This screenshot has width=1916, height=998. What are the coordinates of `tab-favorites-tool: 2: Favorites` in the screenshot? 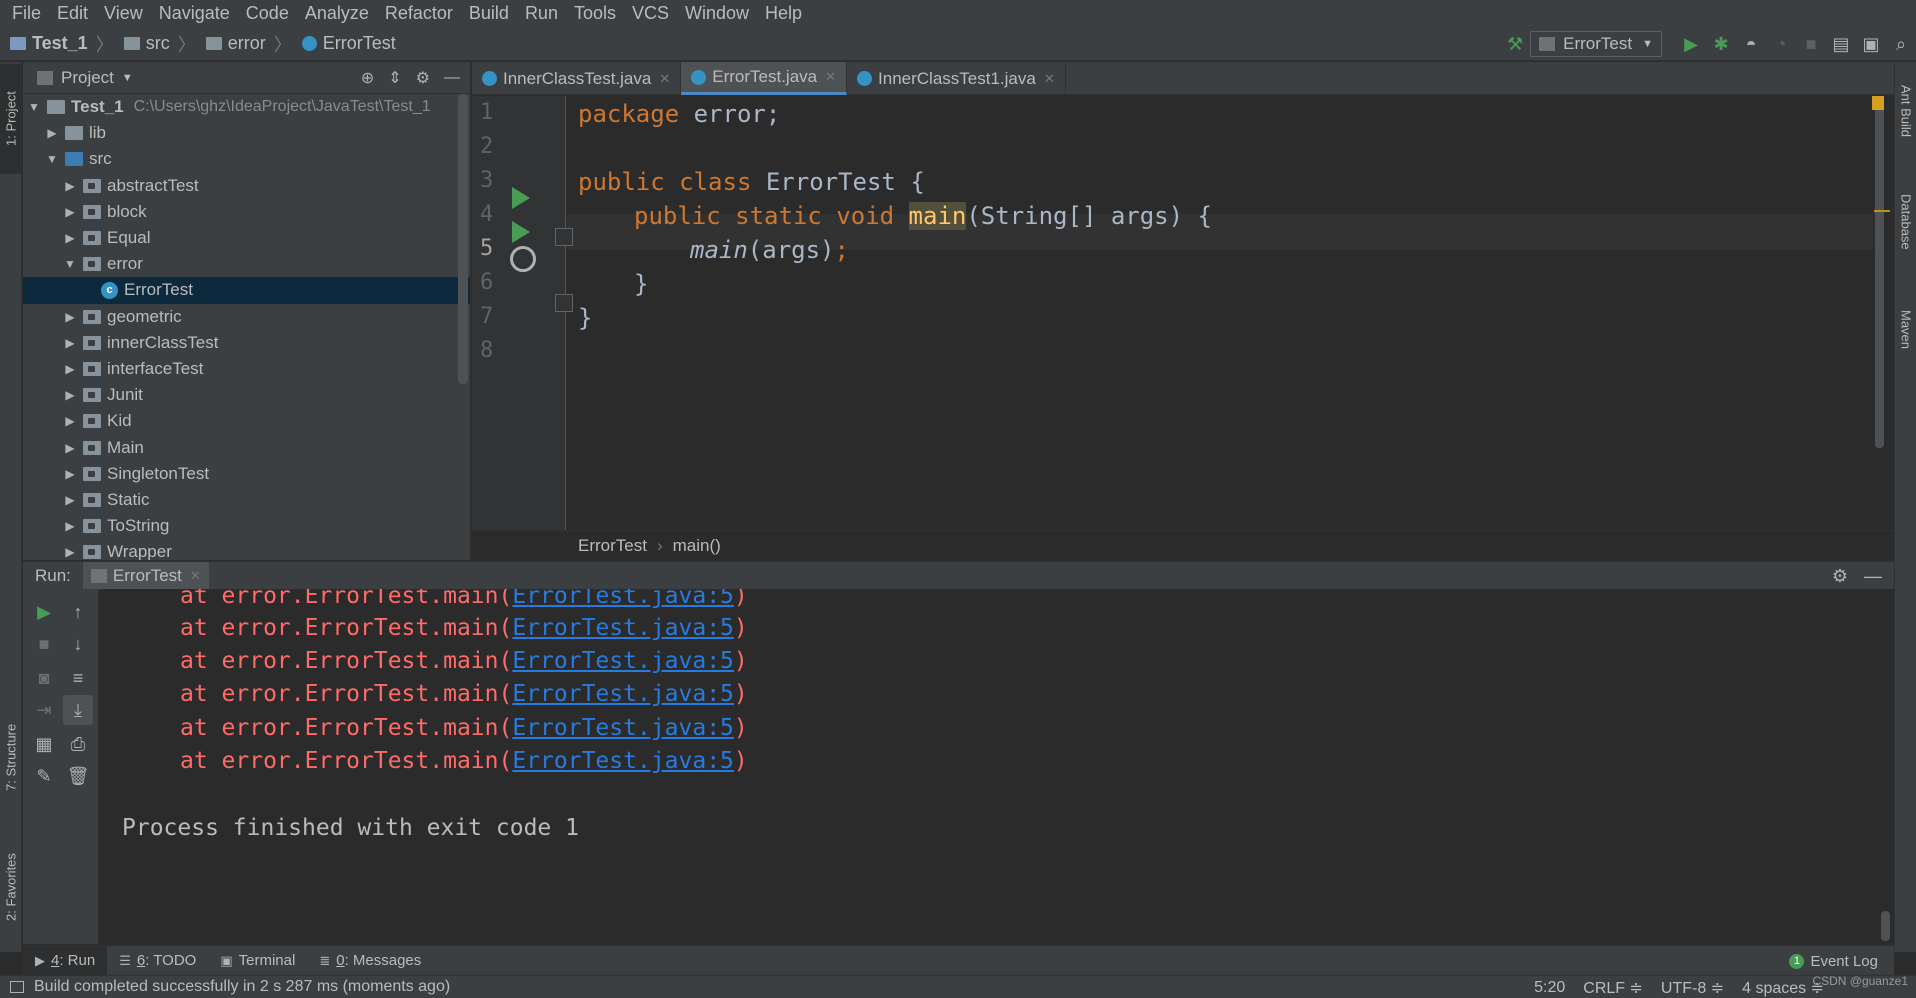 It's located at (11, 887).